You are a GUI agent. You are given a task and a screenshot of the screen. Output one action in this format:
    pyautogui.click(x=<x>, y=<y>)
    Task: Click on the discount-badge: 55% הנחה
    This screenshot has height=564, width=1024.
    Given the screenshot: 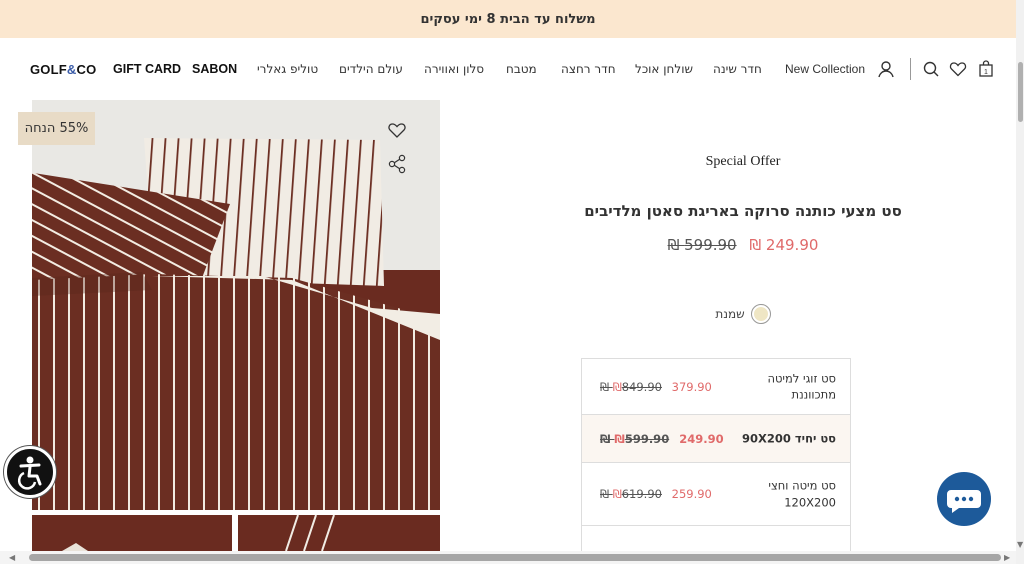 What is the action you would take?
    pyautogui.click(x=56, y=128)
    